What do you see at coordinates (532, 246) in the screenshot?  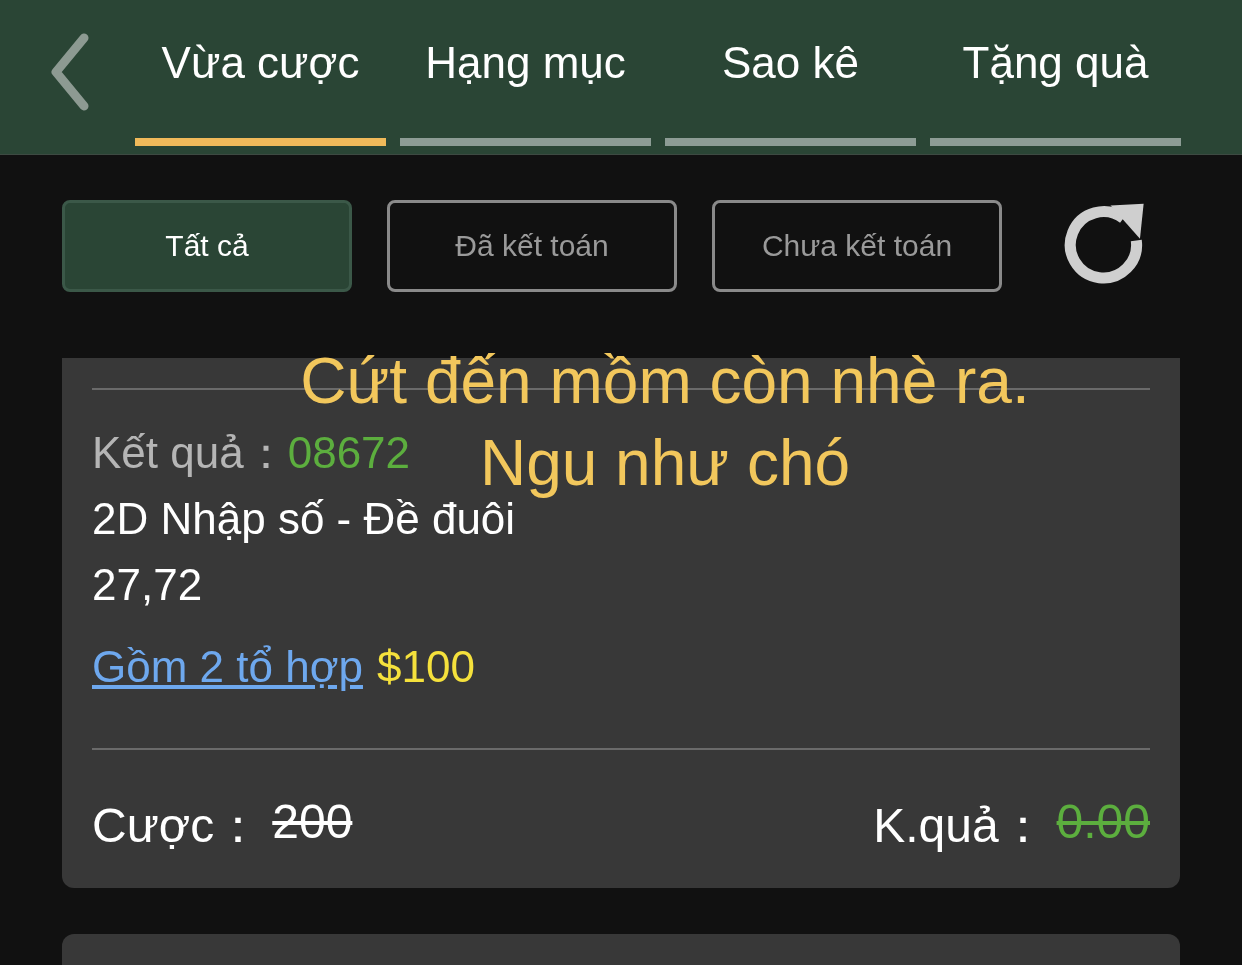 I see `filter-button: Đã kết toán` at bounding box center [532, 246].